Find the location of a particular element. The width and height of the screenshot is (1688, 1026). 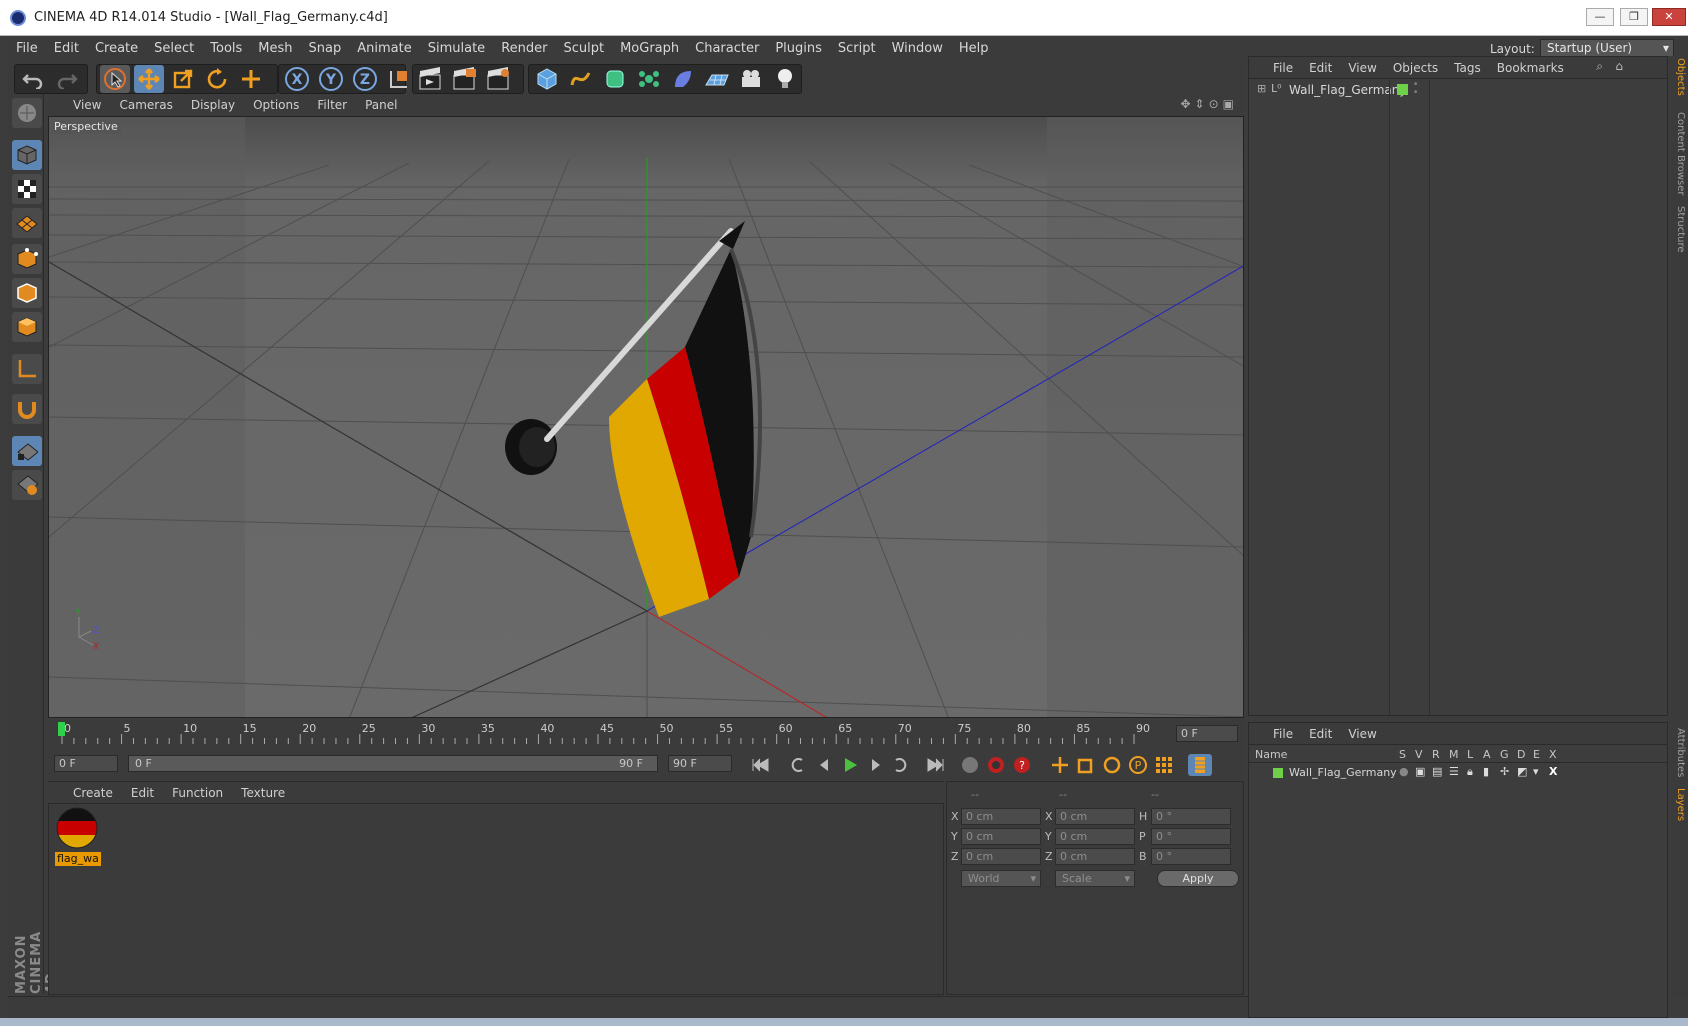

layer-row: Wall_Flag_Germany ● ▣ ▤ ☰ 🔒︎ ▮ ✢ ◩ ▾ X is located at coordinates (1458, 773).